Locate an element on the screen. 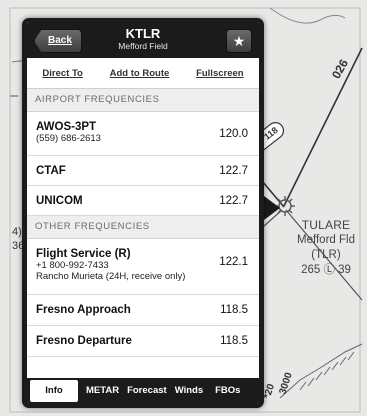  airport-chart-info: 265 Ⓛ 39 is located at coordinates (326, 270).